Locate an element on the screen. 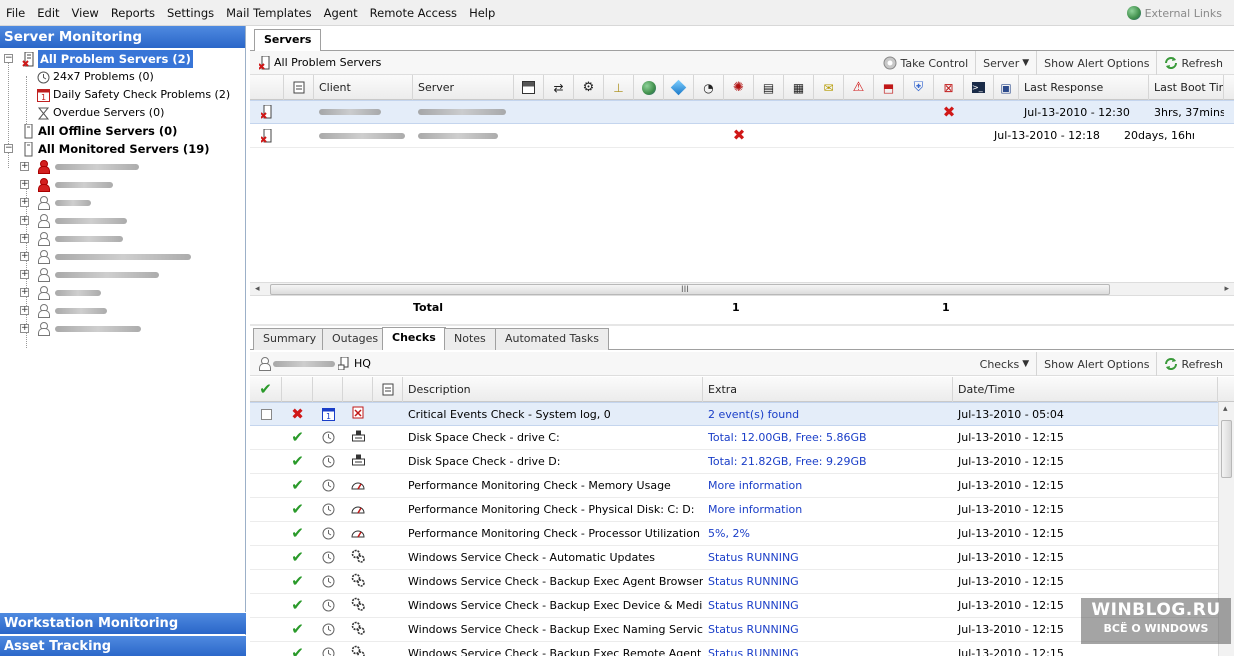 Image resolution: width=1234 pixels, height=656 pixels. col-notes is located at coordinates (388, 389).